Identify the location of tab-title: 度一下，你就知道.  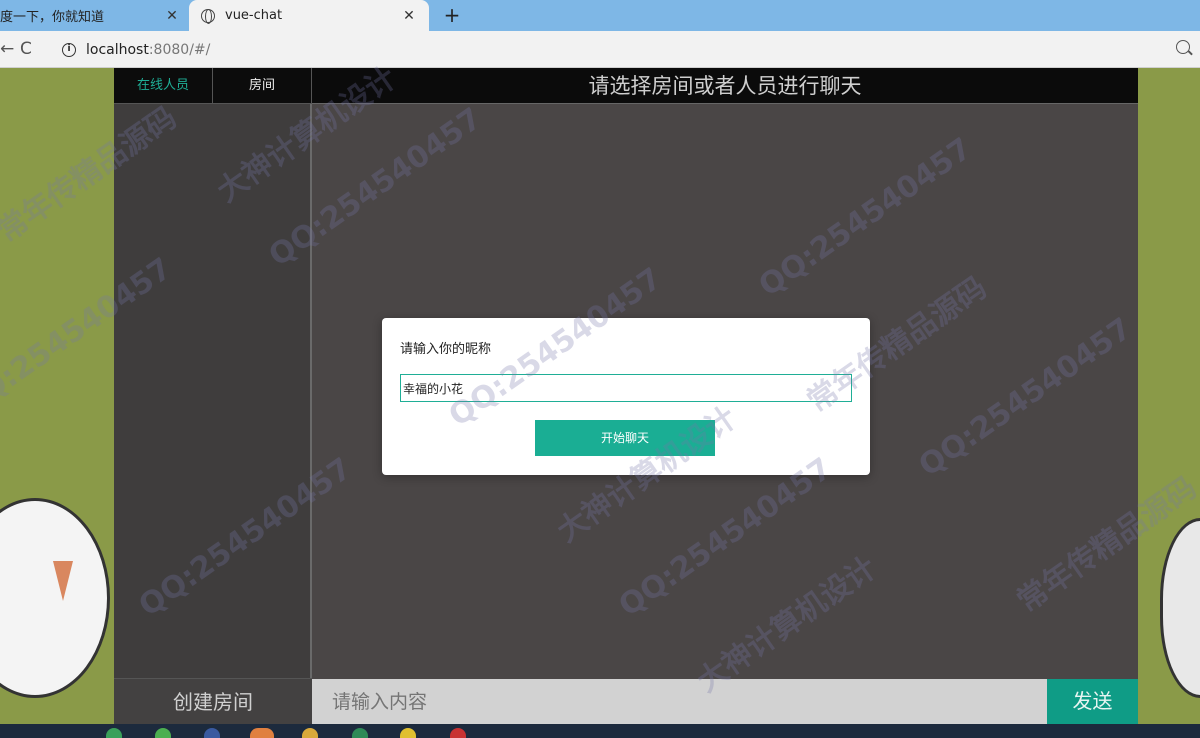
(52, 17).